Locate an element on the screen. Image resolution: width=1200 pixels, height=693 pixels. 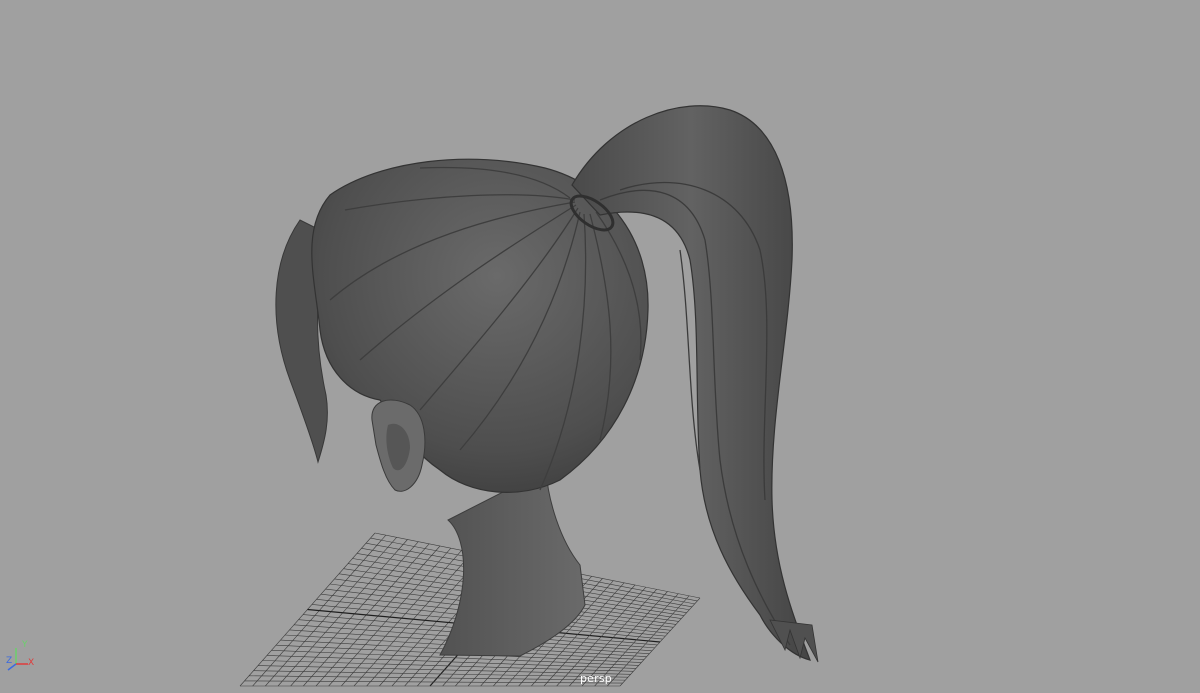
y-axis-label: Y is located at coordinates (25, 645).